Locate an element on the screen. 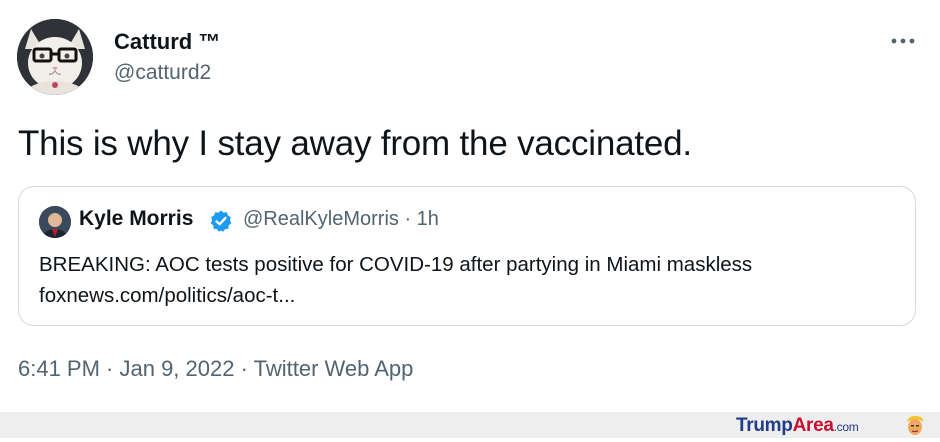 The image size is (940, 442). tweet-timestamp: 6:41 PM · Jan 9, 2022 · Twitter Web App is located at coordinates (215, 369).